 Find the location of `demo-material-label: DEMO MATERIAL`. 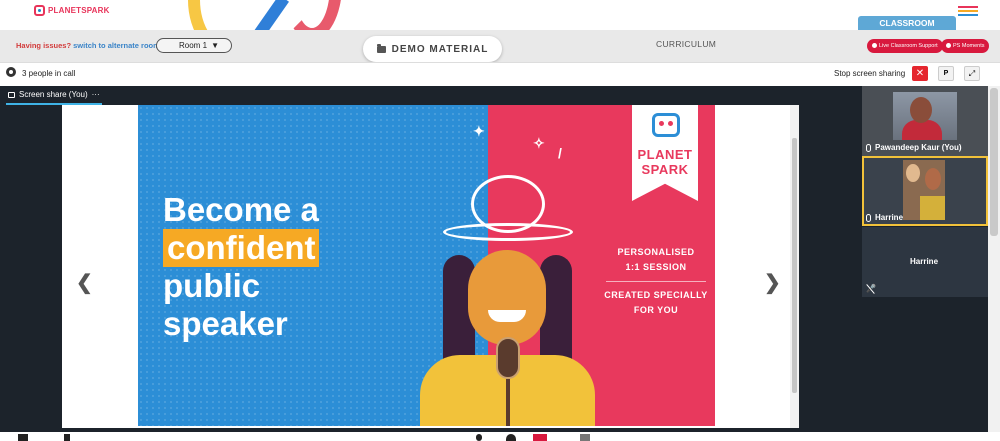

demo-material-label: DEMO MATERIAL is located at coordinates (440, 49).